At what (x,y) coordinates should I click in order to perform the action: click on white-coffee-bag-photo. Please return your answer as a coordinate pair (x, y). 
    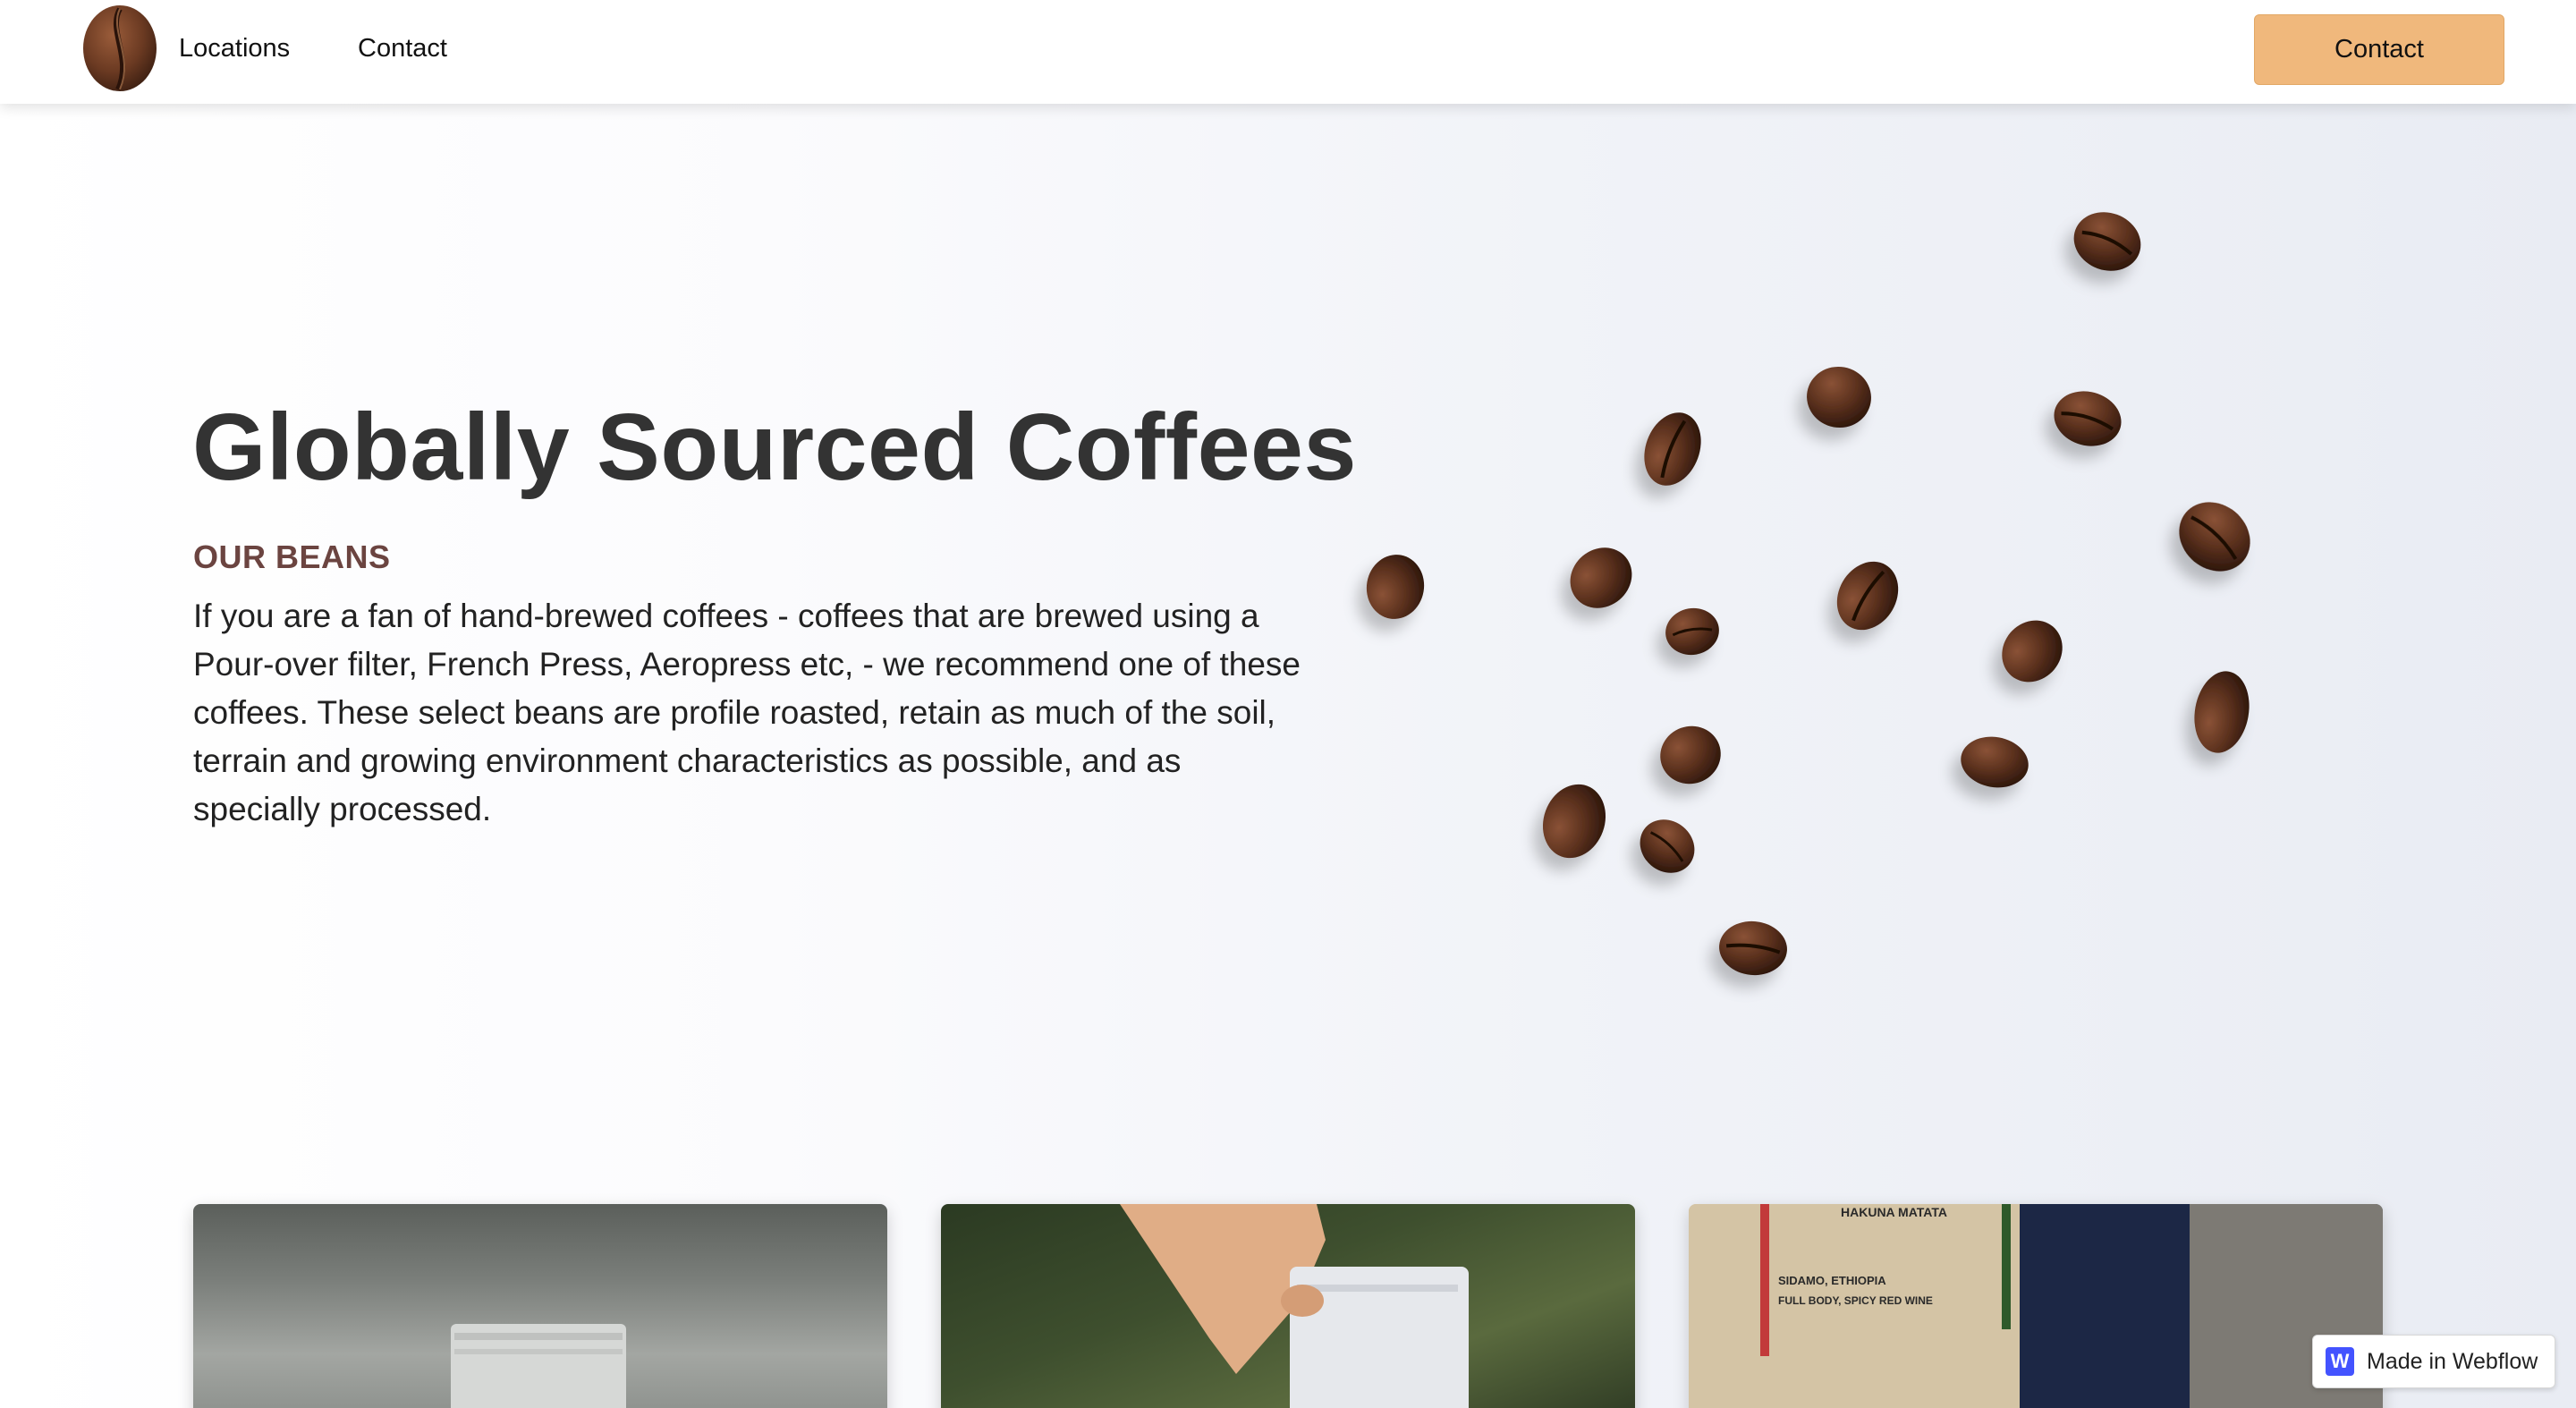
    Looking at the image, I should click on (538, 1366).